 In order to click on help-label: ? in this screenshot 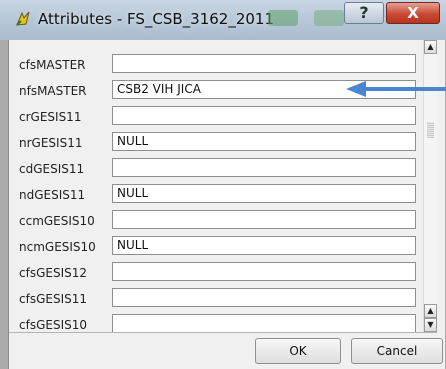, I will do `click(364, 12)`.